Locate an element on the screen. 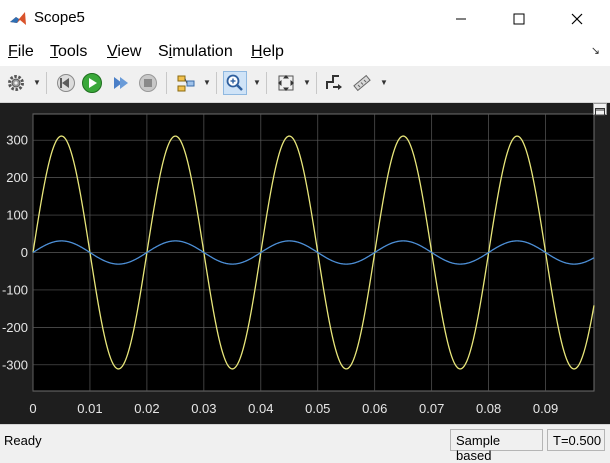 The width and height of the screenshot is (610, 463). close-button is located at coordinates (577, 19).